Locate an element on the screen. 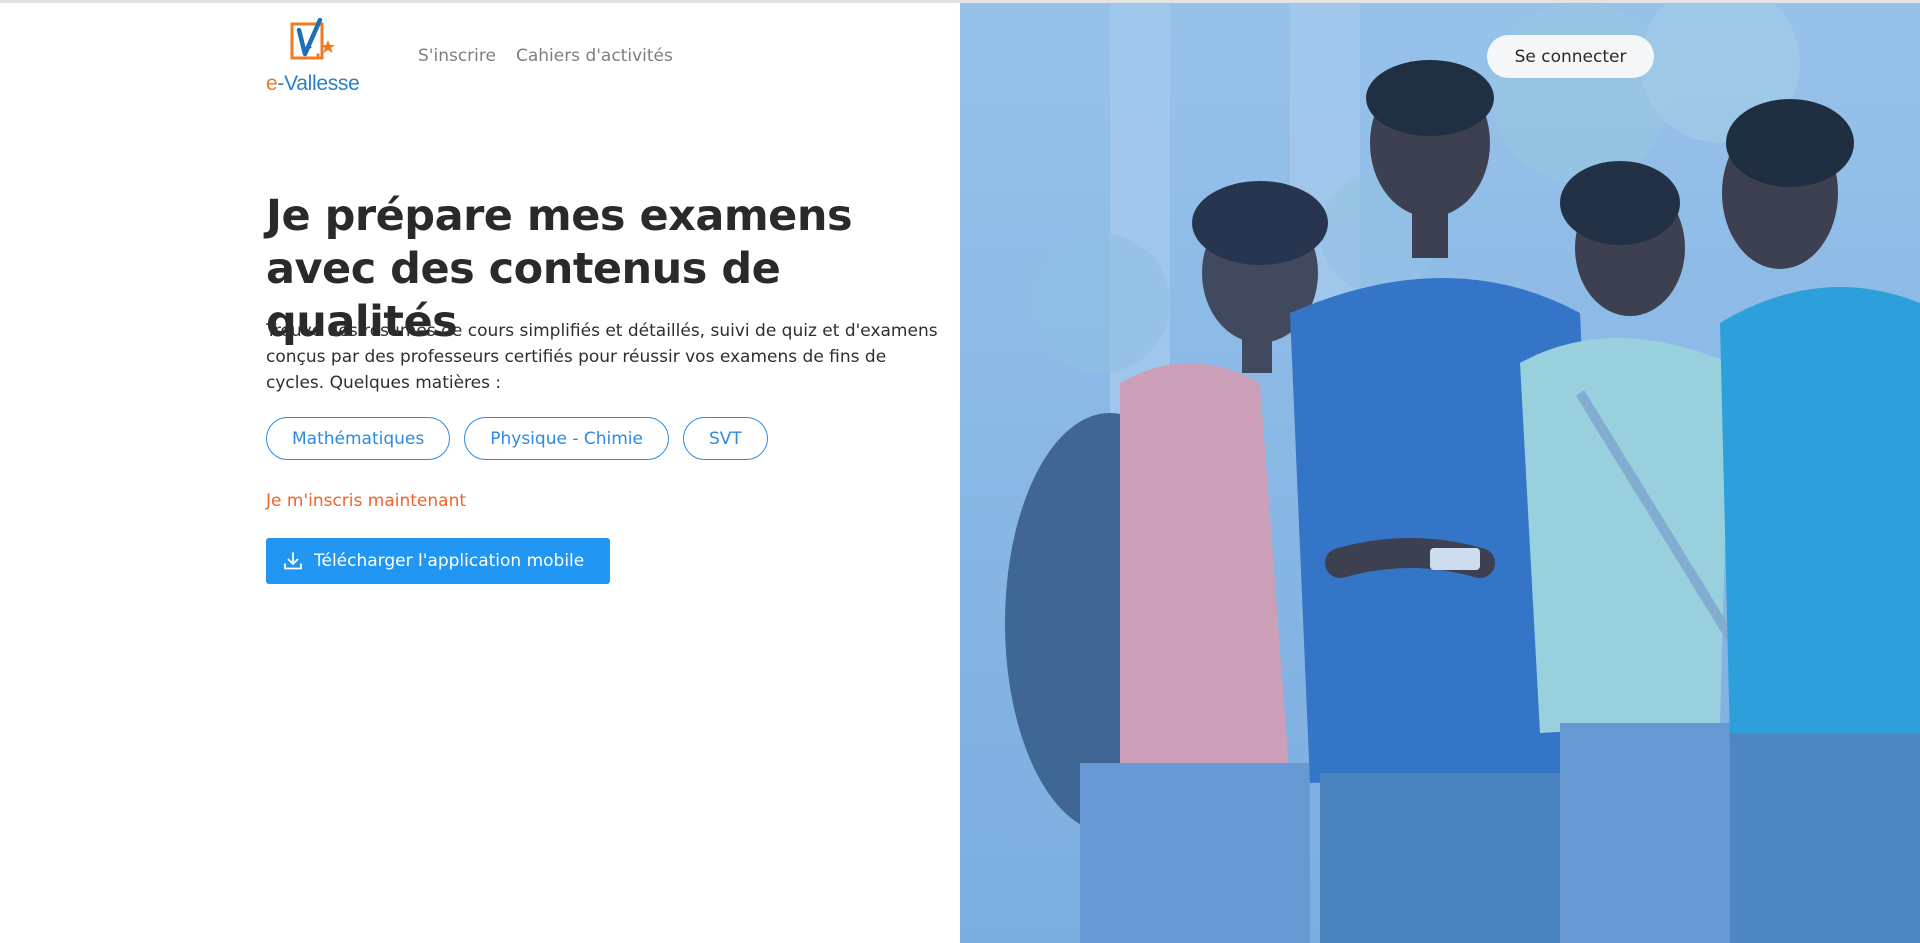 Image resolution: width=1920 pixels, height=943 pixels. login-button: Se connecter is located at coordinates (1570, 56).